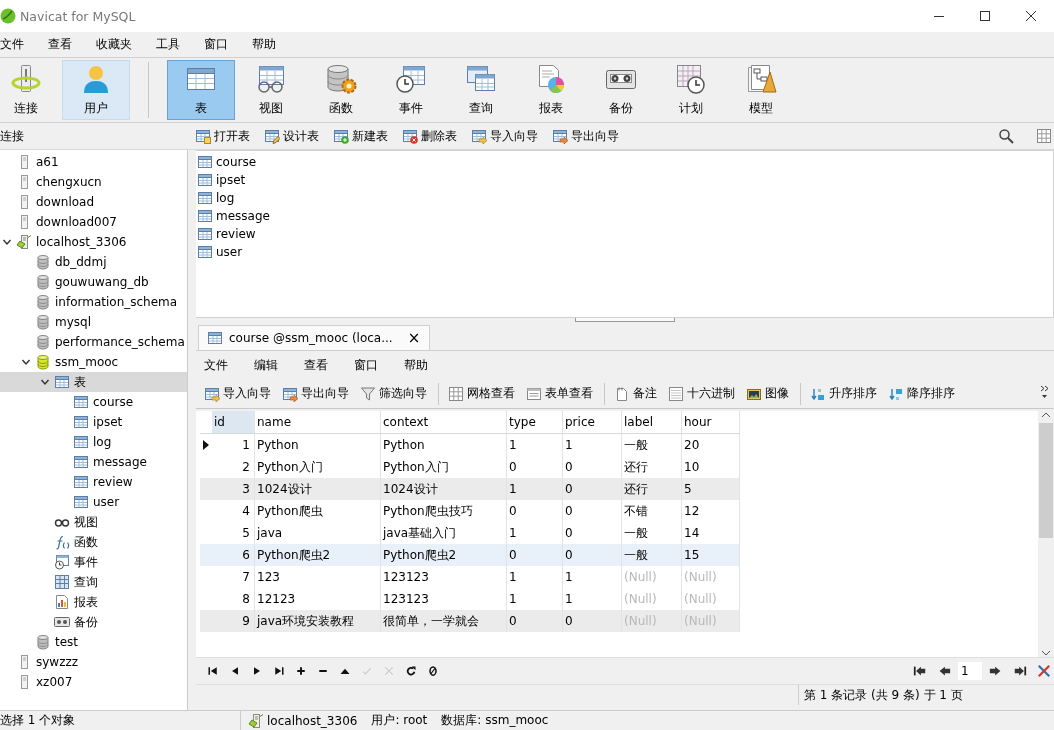 This screenshot has width=1054, height=730. What do you see at coordinates (341, 136) in the screenshot?
I see `table-add-icon` at bounding box center [341, 136].